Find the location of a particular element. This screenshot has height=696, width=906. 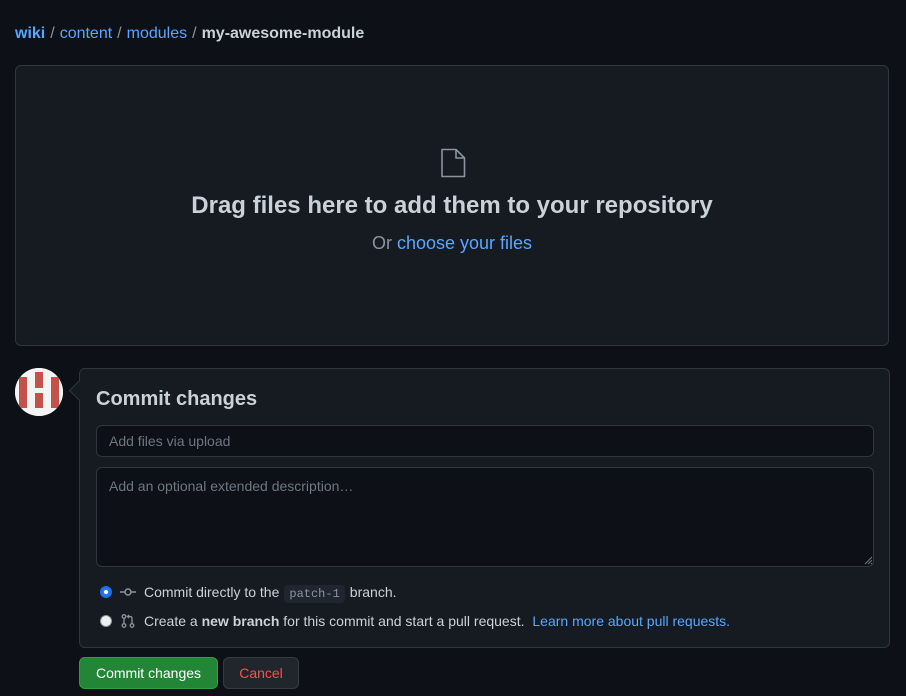

breadcrumb-current: my-awesome-module is located at coordinates (283, 33).